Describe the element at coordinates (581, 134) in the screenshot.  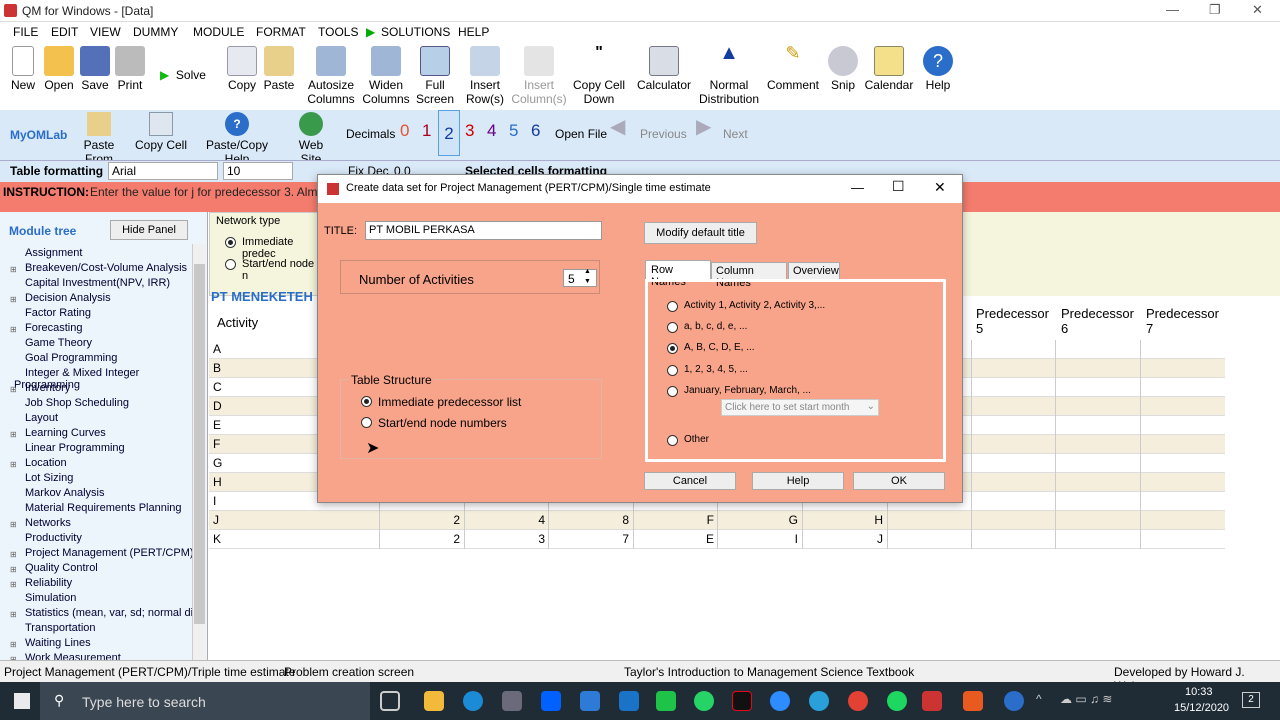
I see `open-file-button: Open File` at that location.